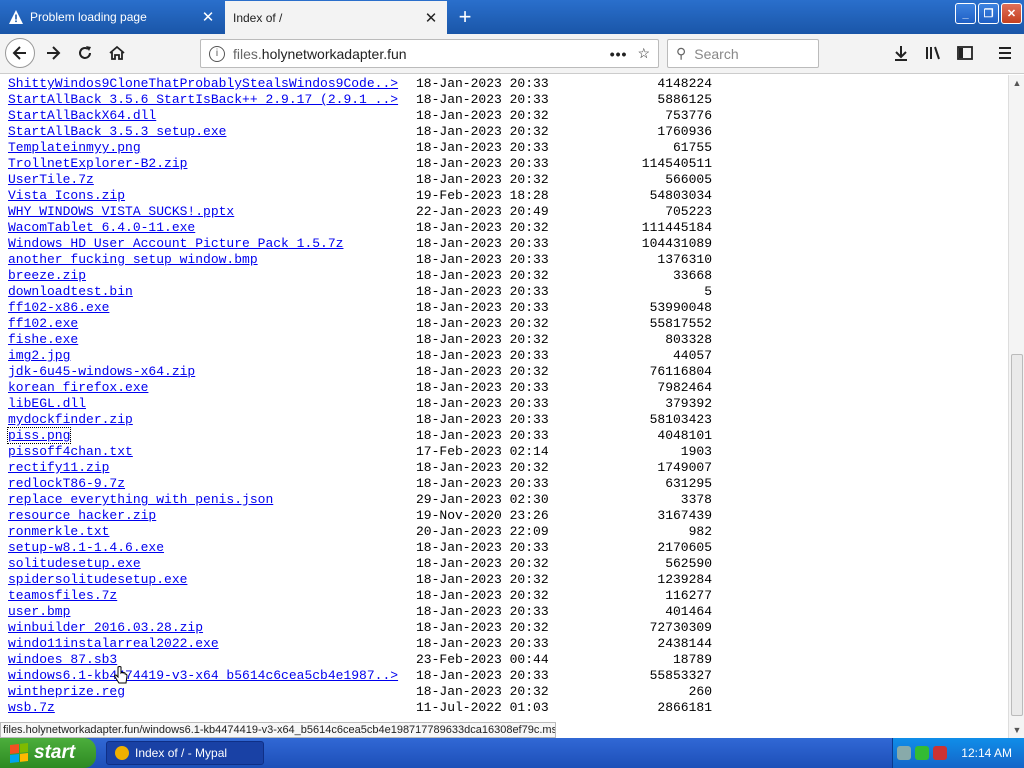 The height and width of the screenshot is (768, 1024). What do you see at coordinates (58, 531) in the screenshot?
I see `file-link: ronmerkle.txt` at bounding box center [58, 531].